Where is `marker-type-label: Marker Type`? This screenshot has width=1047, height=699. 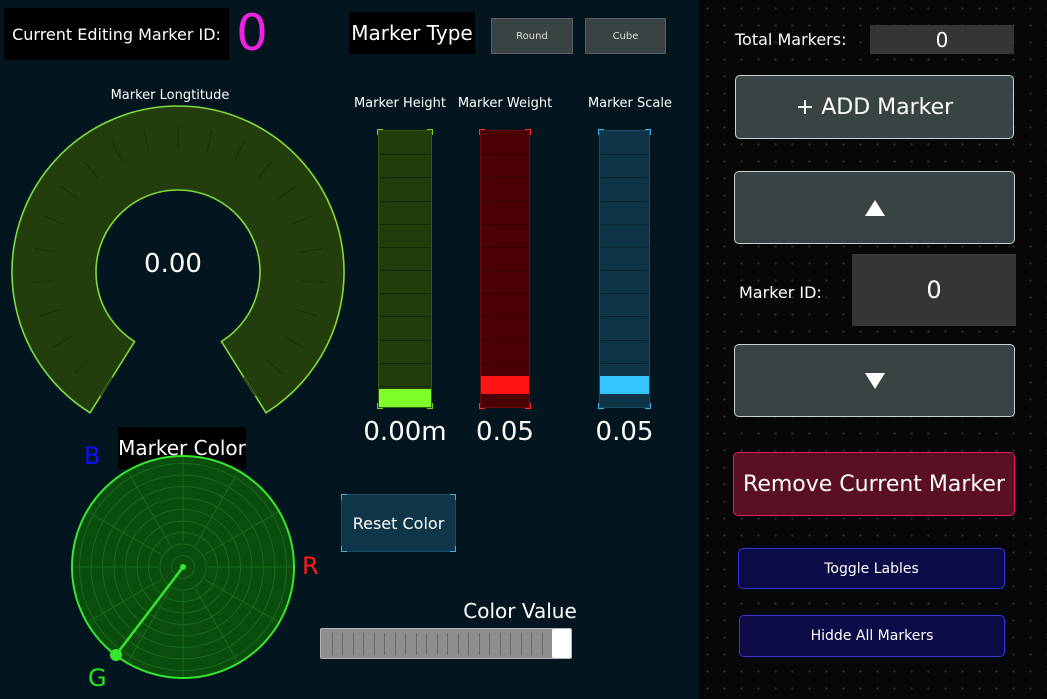
marker-type-label: Marker Type is located at coordinates (412, 33).